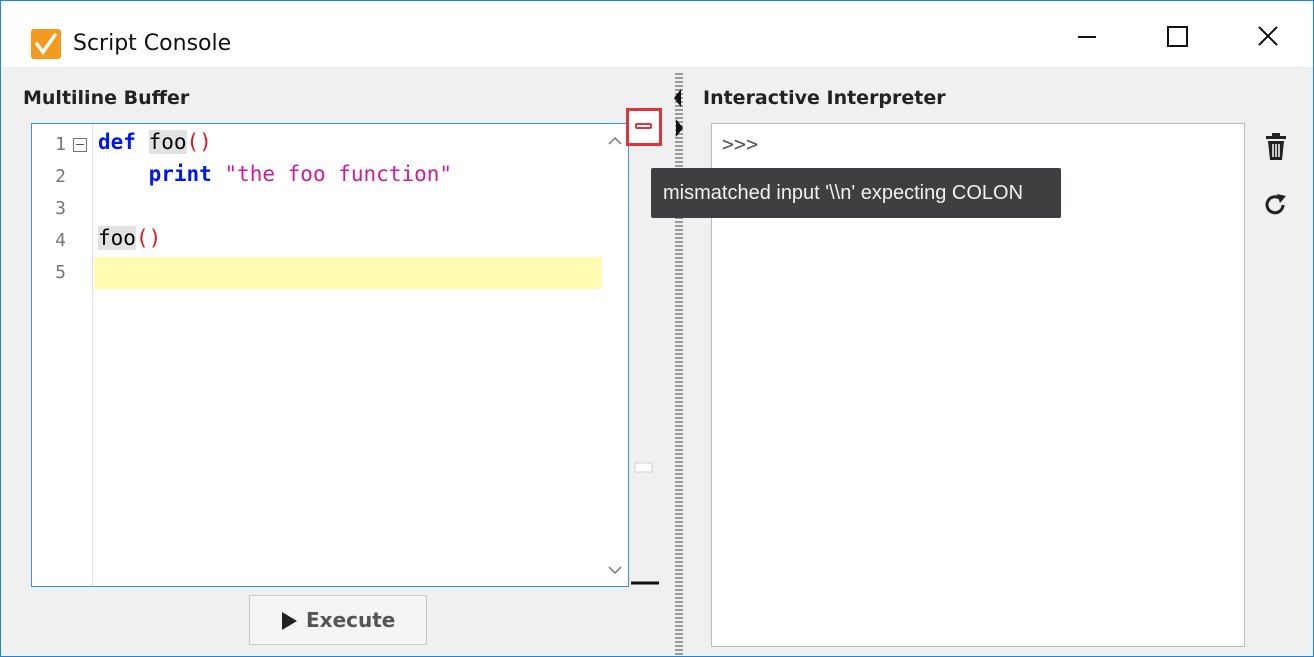  What do you see at coordinates (106, 98) in the screenshot?
I see `multiline-buffer-label: Multiline Buffer` at bounding box center [106, 98].